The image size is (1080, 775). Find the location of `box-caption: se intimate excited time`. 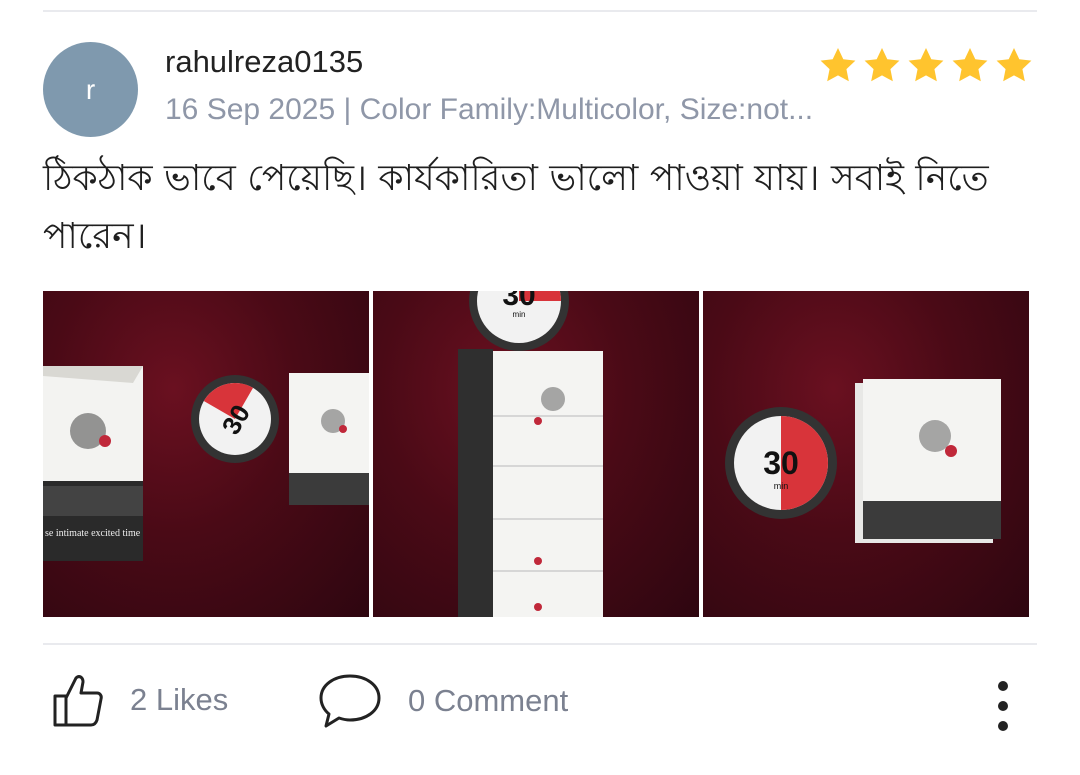

box-caption: se intimate excited time is located at coordinates (93, 533).